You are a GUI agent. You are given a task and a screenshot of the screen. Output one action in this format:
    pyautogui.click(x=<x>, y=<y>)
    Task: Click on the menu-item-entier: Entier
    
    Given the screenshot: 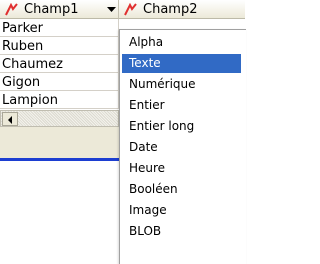 What is the action you would take?
    pyautogui.click(x=181, y=105)
    